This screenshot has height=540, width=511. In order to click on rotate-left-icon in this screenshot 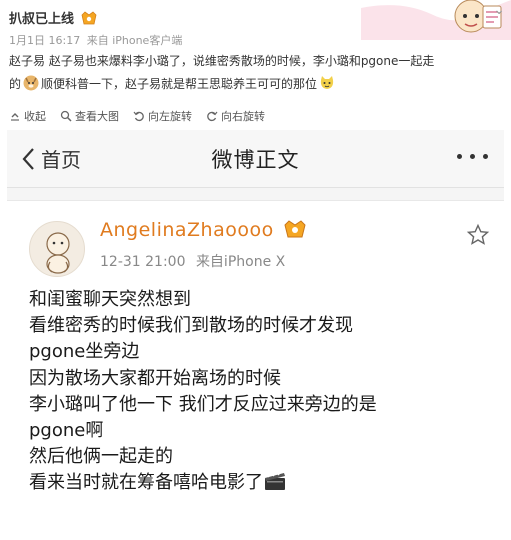, I will do `click(138, 116)`.